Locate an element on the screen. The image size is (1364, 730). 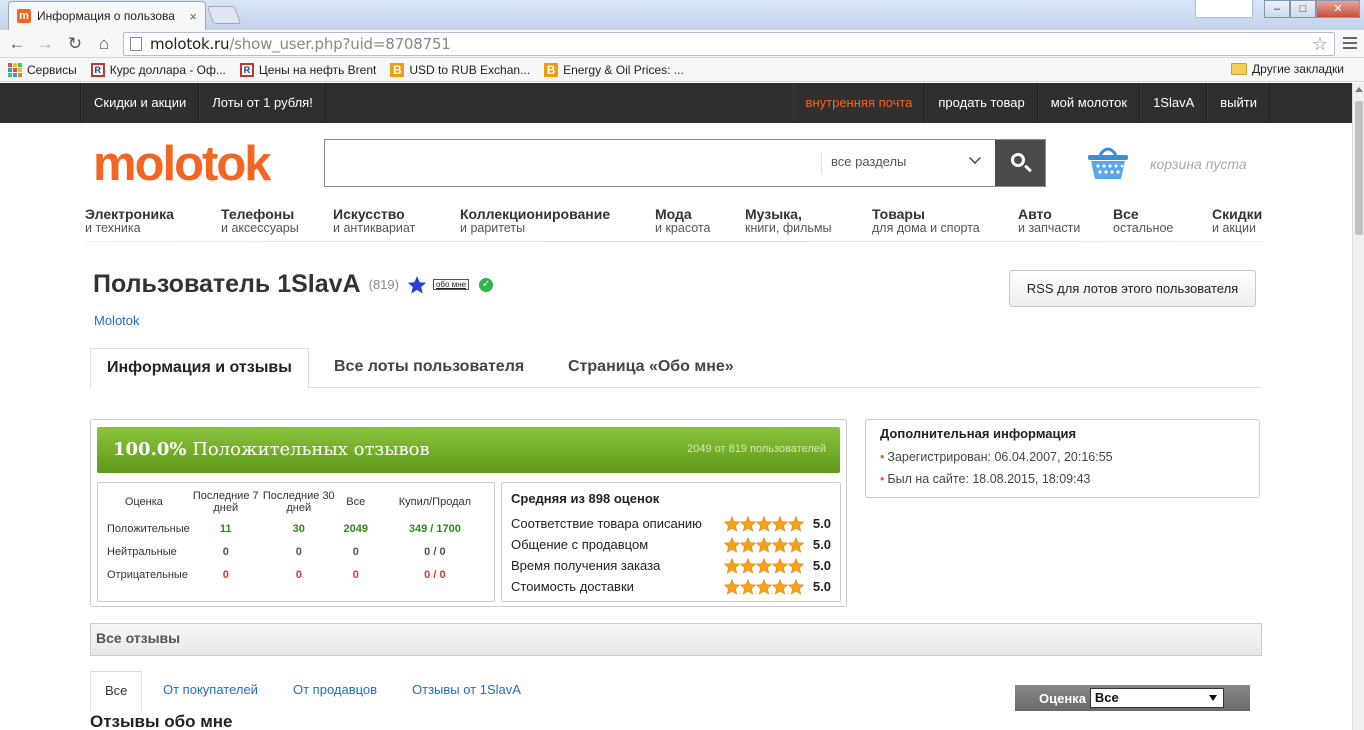
review-tab-all: Все is located at coordinates (116, 691).